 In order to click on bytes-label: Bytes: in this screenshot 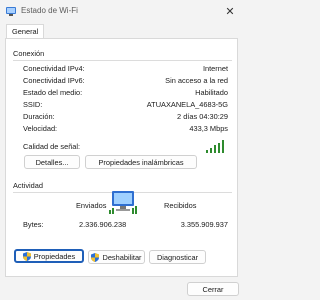, I will do `click(33, 224)`.